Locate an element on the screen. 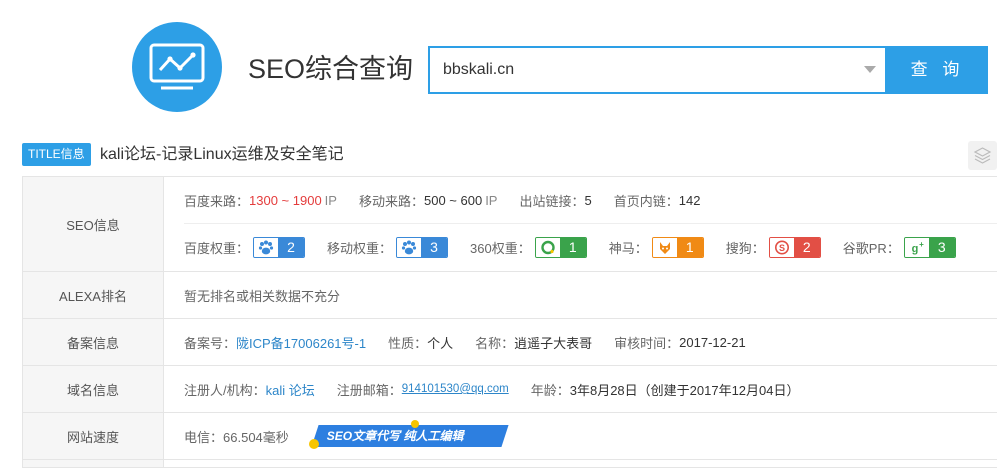 The width and height of the screenshot is (997, 474). icp-number-label: 备案号： is located at coordinates (210, 343).